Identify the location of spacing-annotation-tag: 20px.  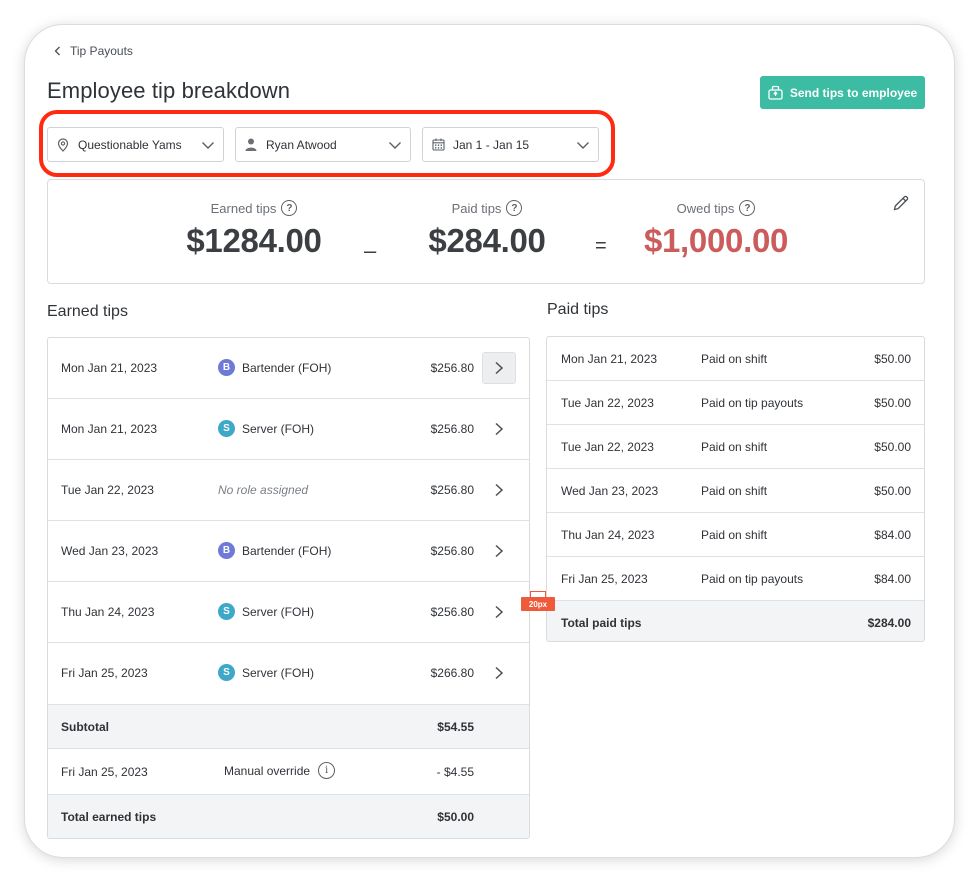
(538, 604).